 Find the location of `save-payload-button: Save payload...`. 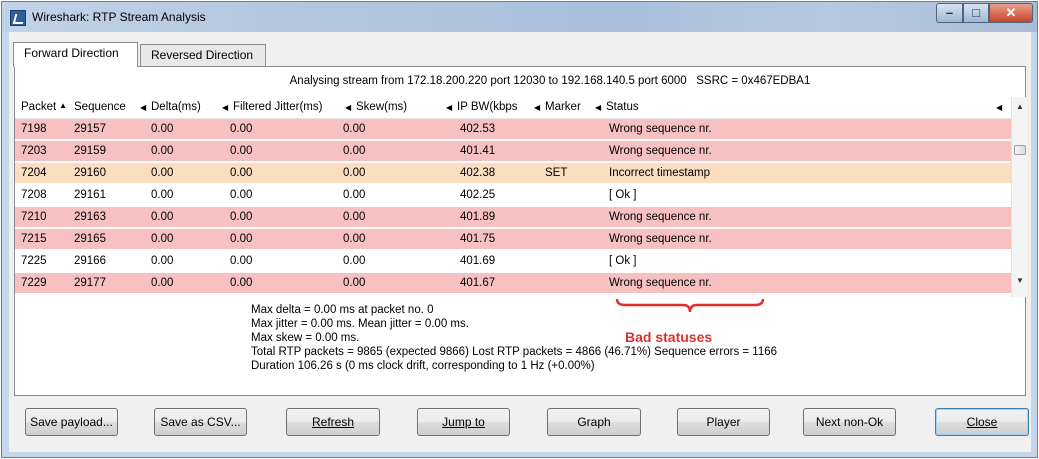

save-payload-button: Save payload... is located at coordinates (71, 422).